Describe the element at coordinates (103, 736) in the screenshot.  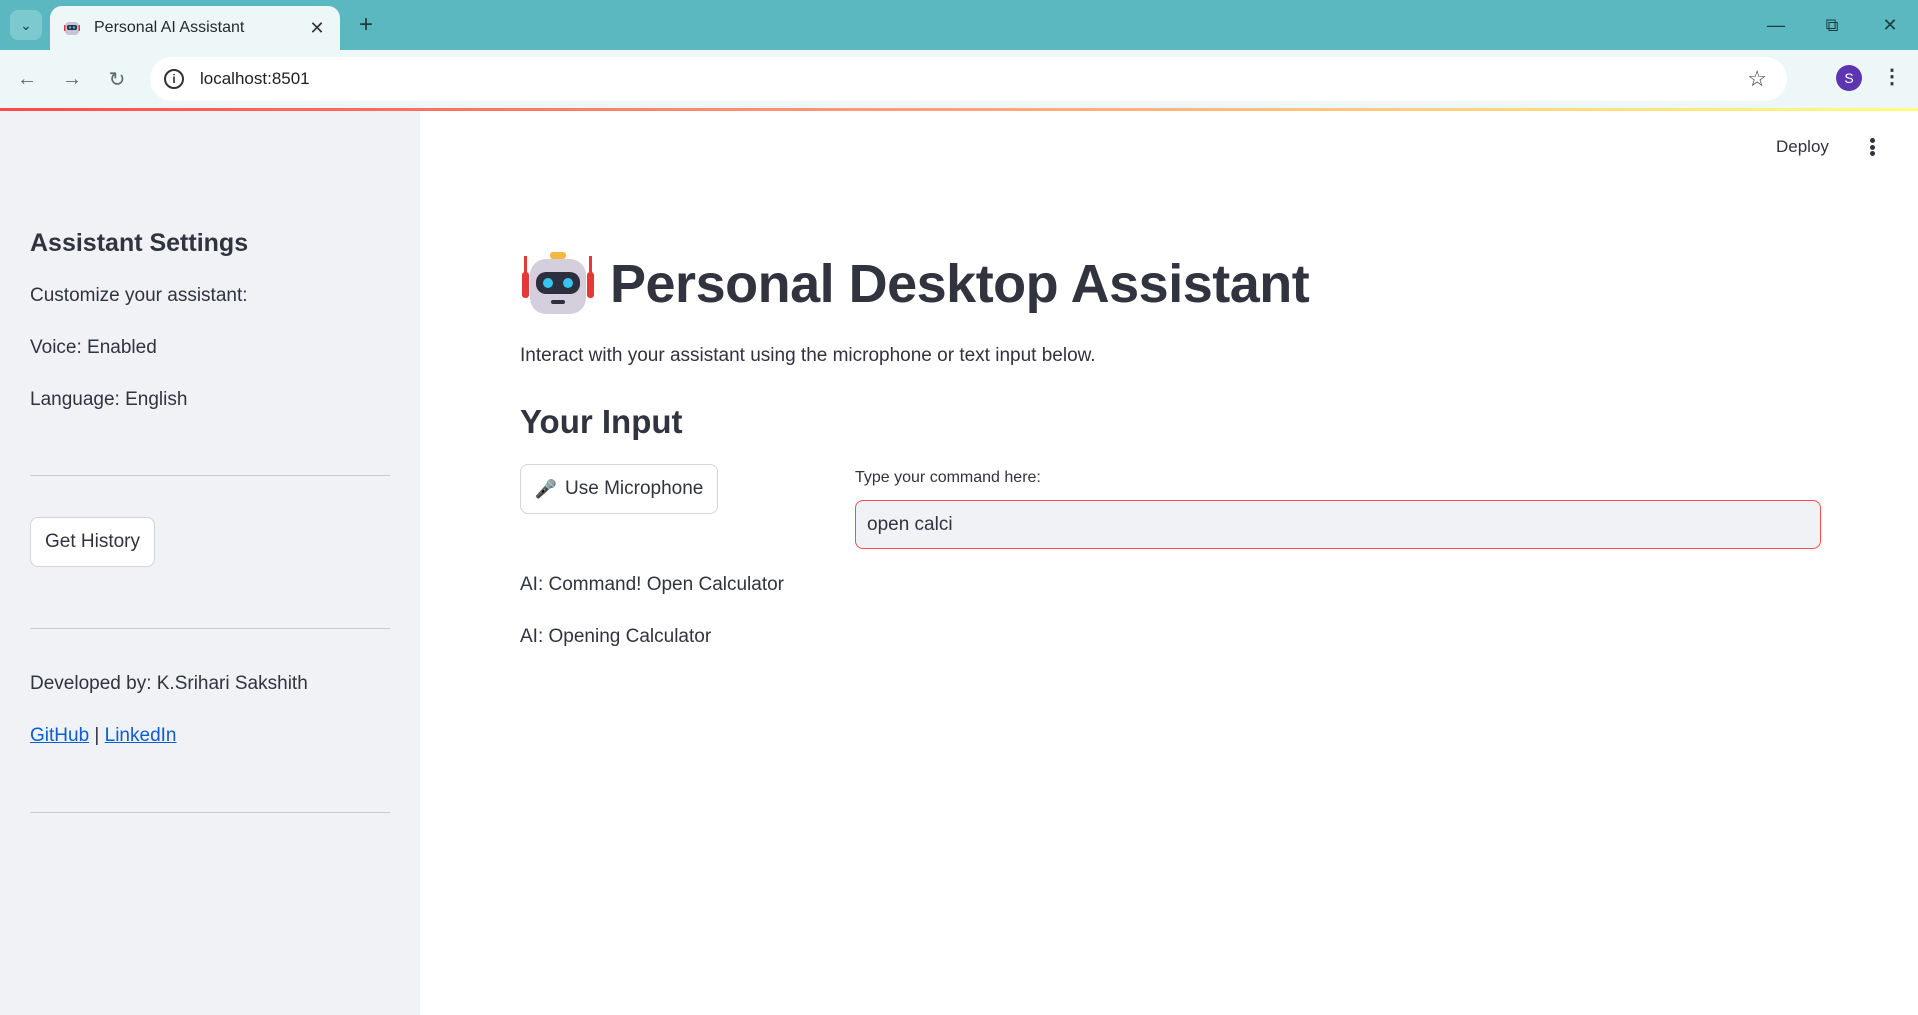
I see `social-links: GitHub | LinkedIn` at that location.